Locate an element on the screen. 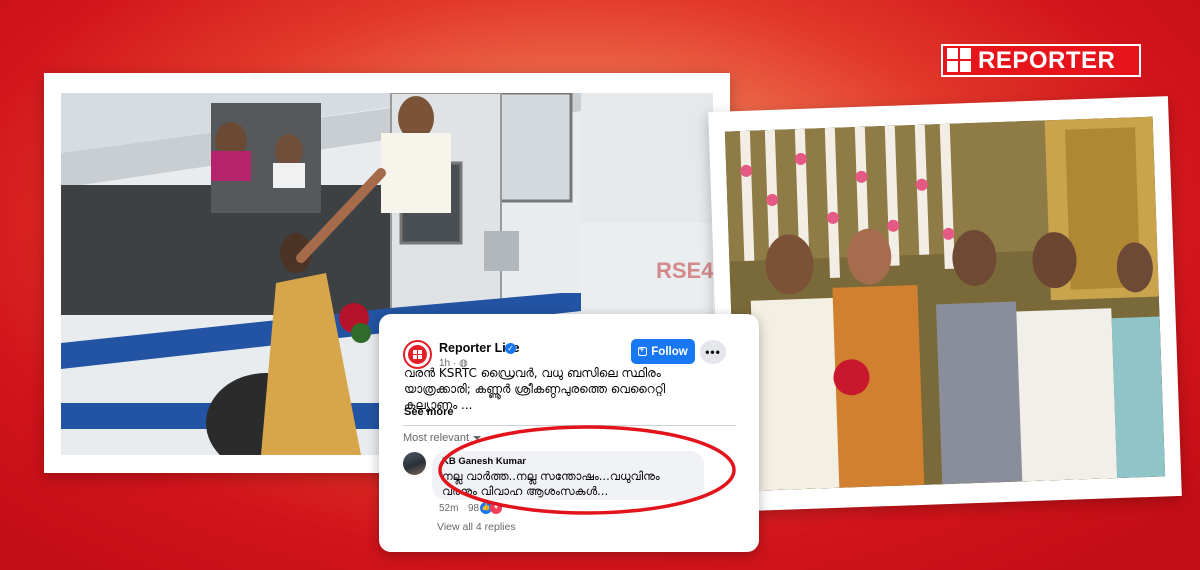 The height and width of the screenshot is (570, 1200). caret-down-icon is located at coordinates (477, 438).